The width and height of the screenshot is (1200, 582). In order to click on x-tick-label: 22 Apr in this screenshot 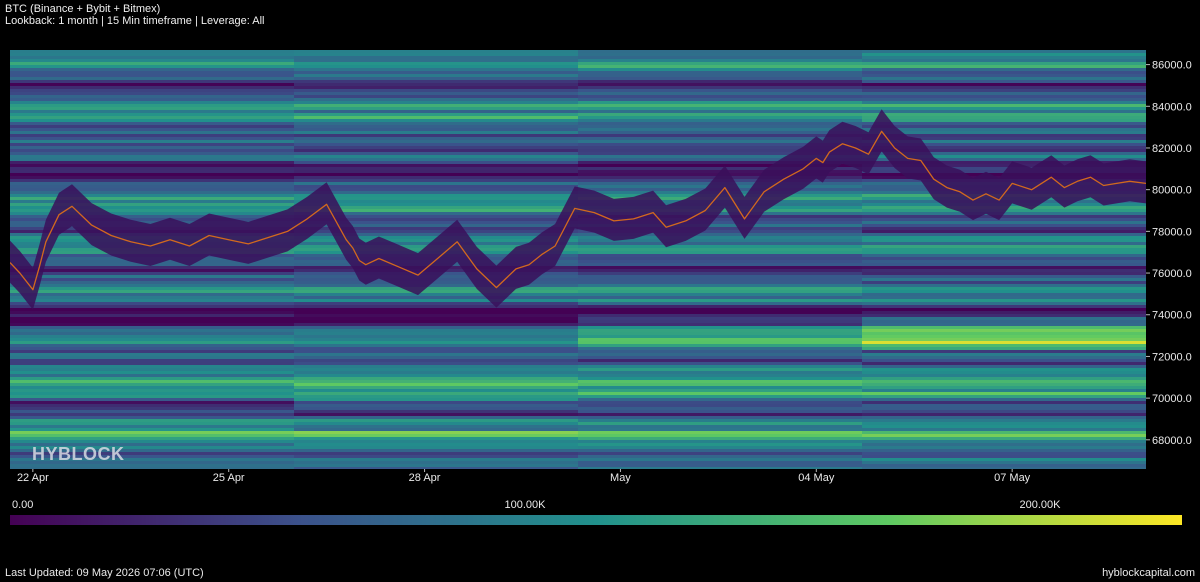, I will do `click(33, 478)`.